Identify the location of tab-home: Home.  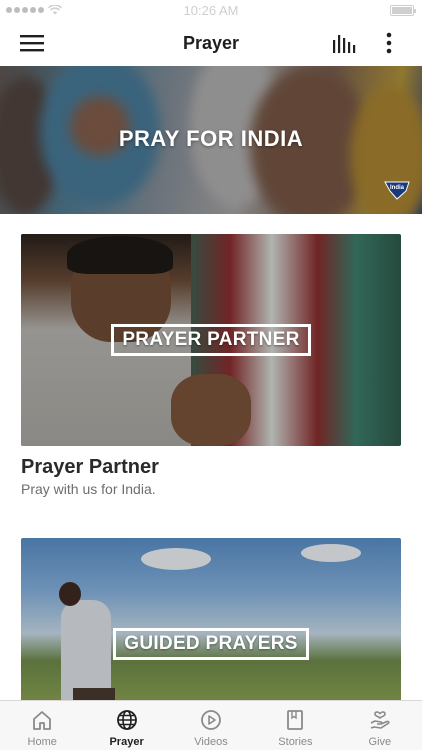
(42, 725).